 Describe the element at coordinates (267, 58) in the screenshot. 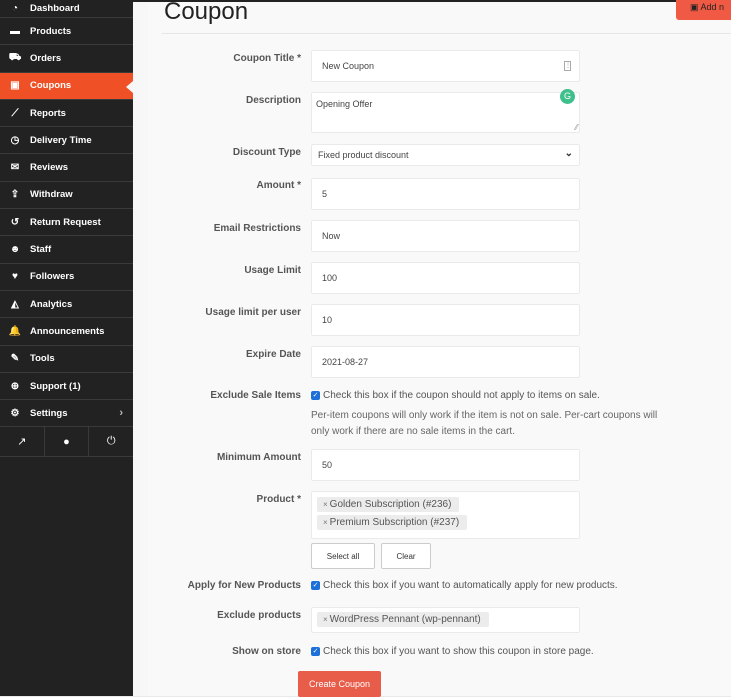

I see `coupon-title-label: Coupon Title *` at that location.